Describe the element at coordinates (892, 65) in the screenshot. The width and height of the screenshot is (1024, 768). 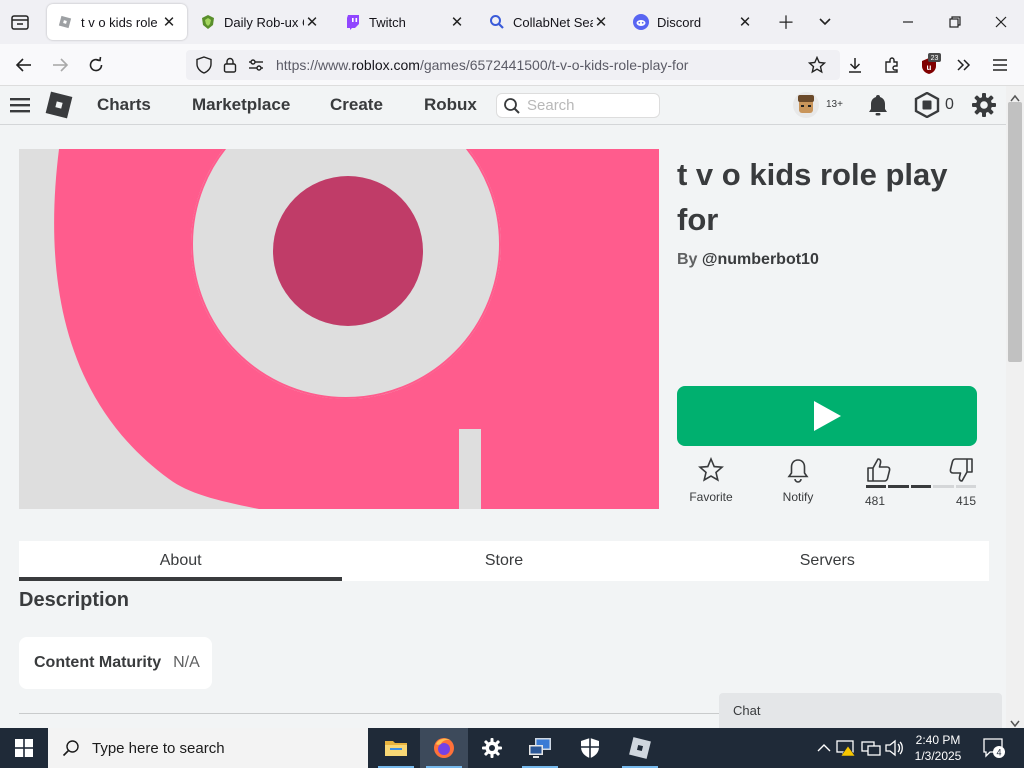
I see `extensions-puzzle-icon` at that location.